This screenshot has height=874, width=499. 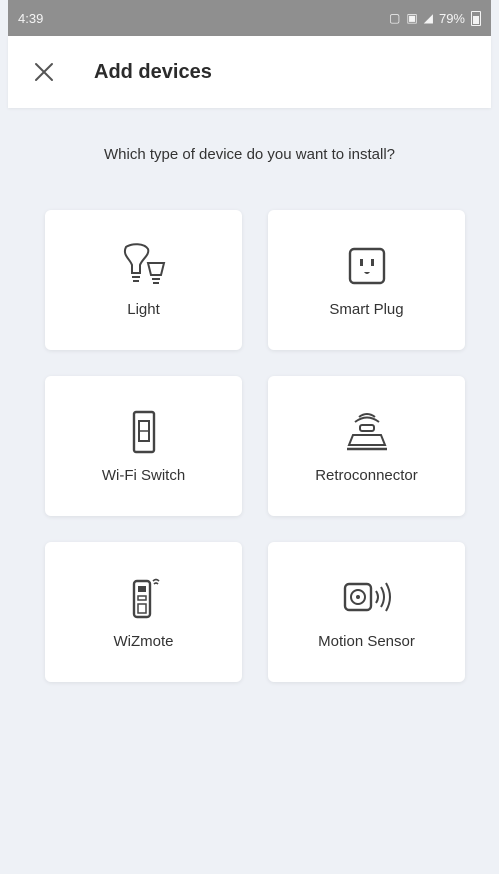 What do you see at coordinates (366, 475) in the screenshot?
I see `device-label: Retroconnector` at bounding box center [366, 475].